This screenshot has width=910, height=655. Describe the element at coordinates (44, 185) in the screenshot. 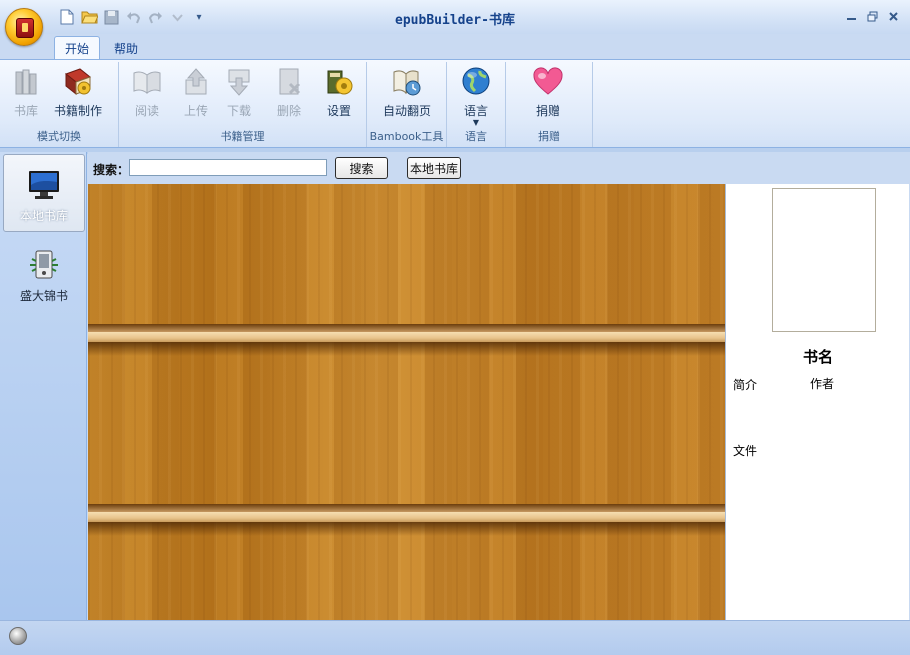

I see `monitor-icon` at that location.